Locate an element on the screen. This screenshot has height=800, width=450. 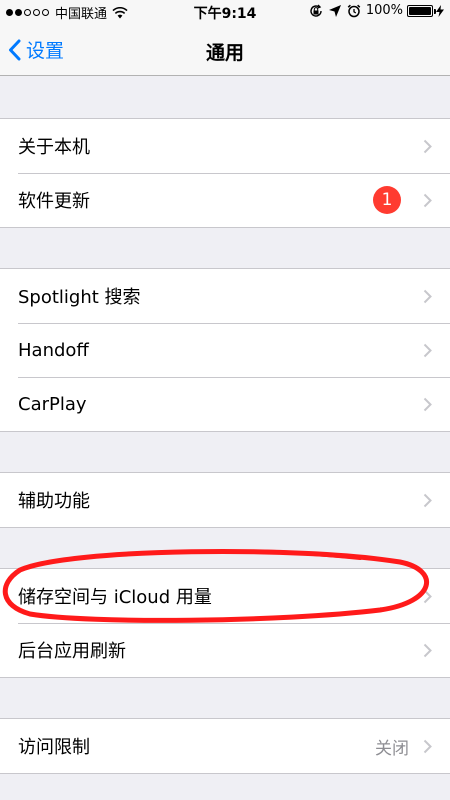
charging-bolt-icon is located at coordinates (440, 10).